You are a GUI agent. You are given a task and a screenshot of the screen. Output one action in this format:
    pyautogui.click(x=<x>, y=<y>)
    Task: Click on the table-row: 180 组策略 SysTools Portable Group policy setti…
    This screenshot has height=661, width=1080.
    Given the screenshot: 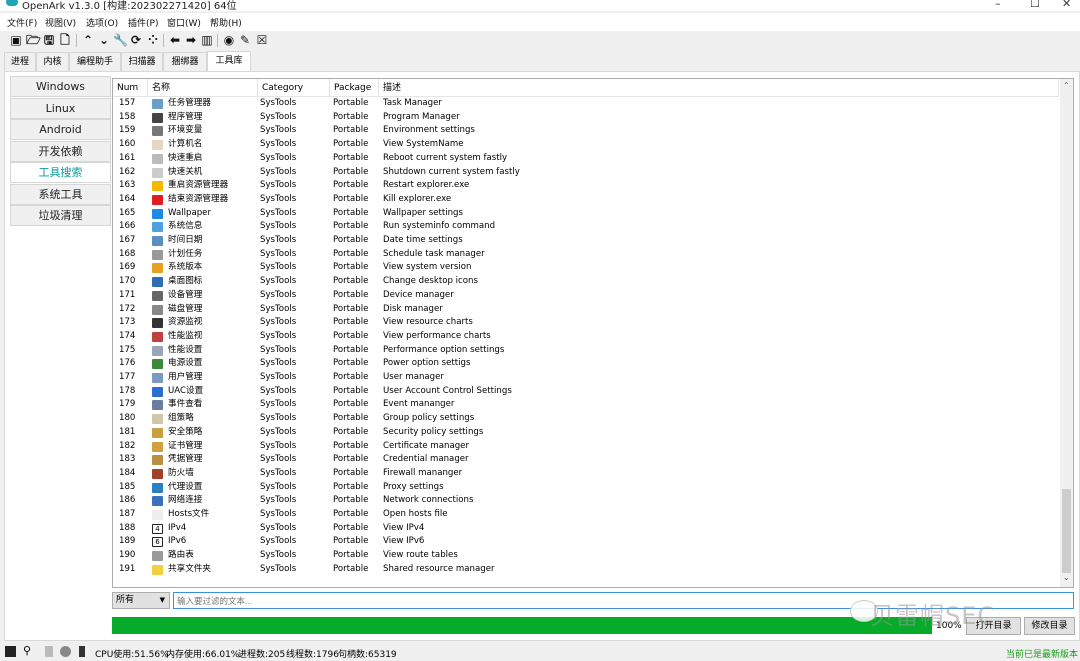 What is the action you would take?
    pyautogui.click(x=586, y=419)
    